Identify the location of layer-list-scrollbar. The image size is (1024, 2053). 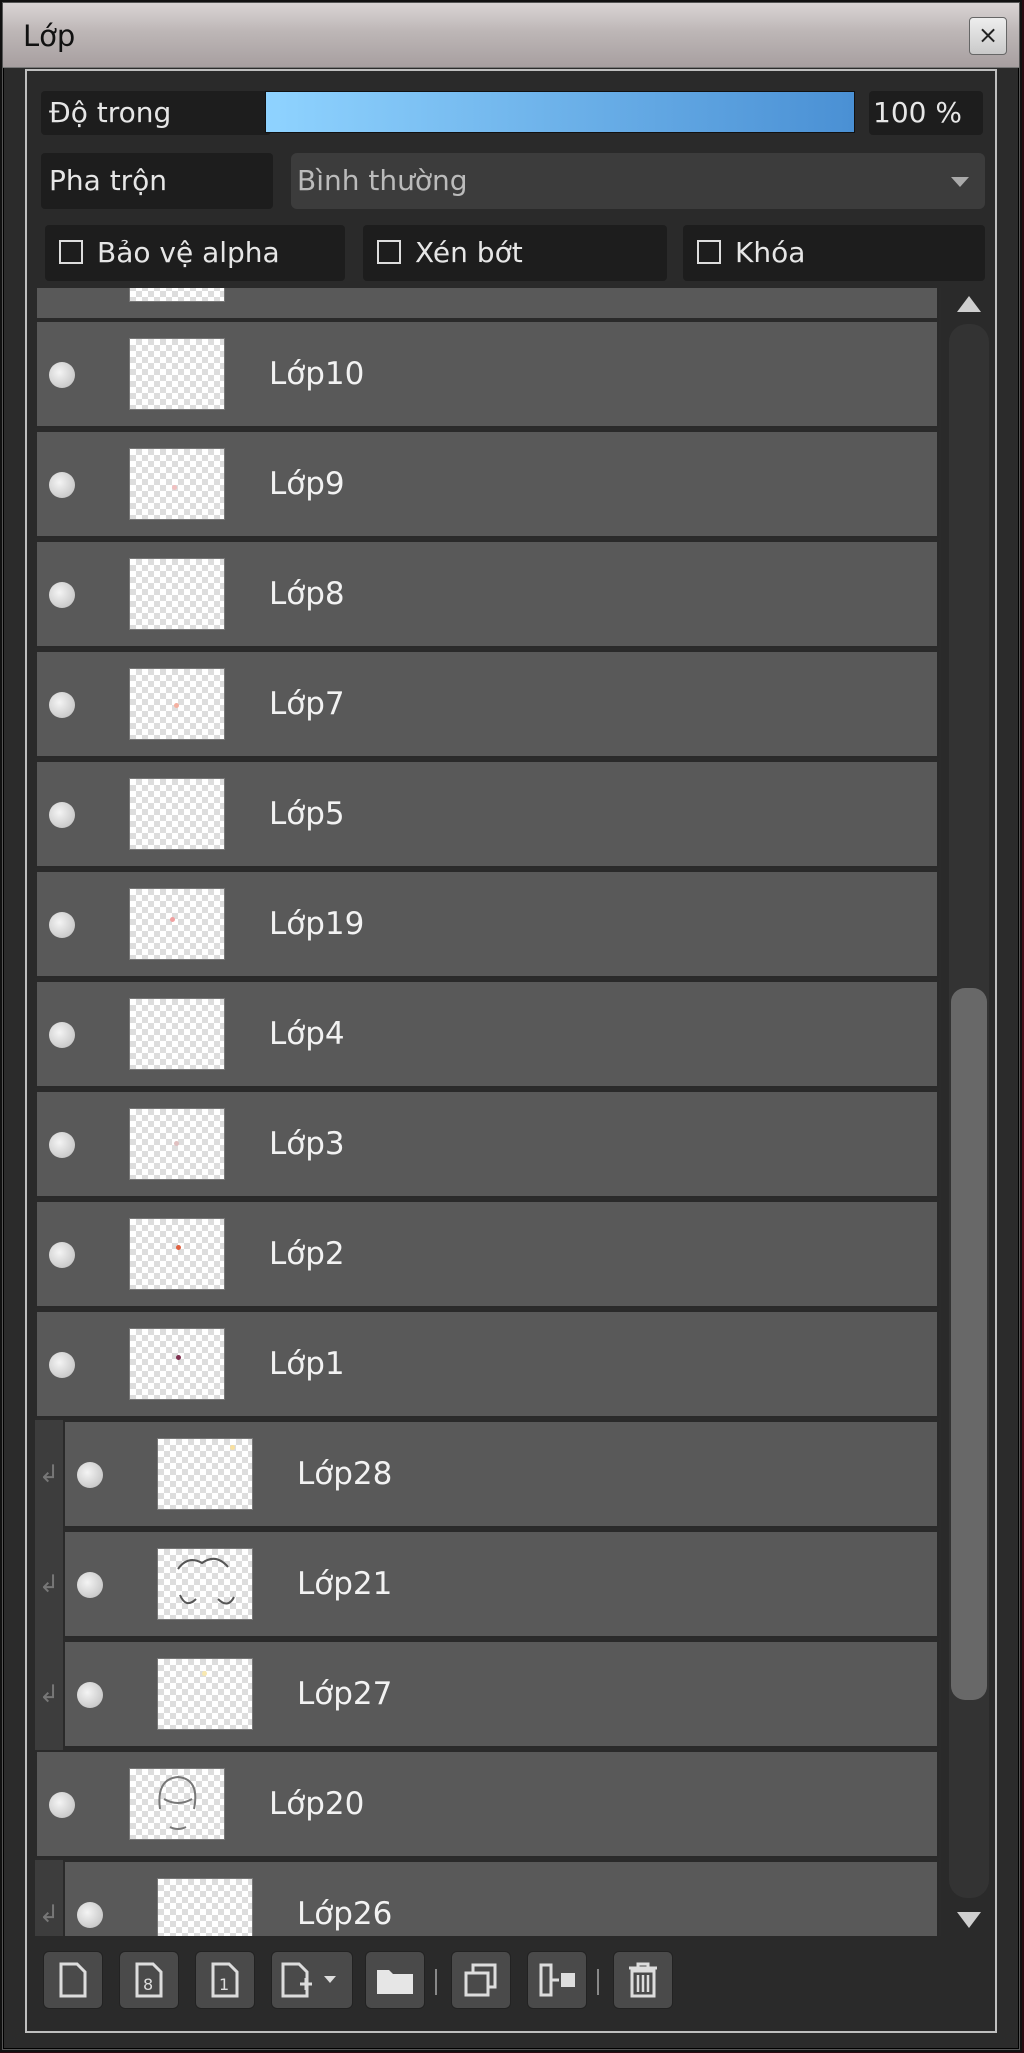
(968, 1112).